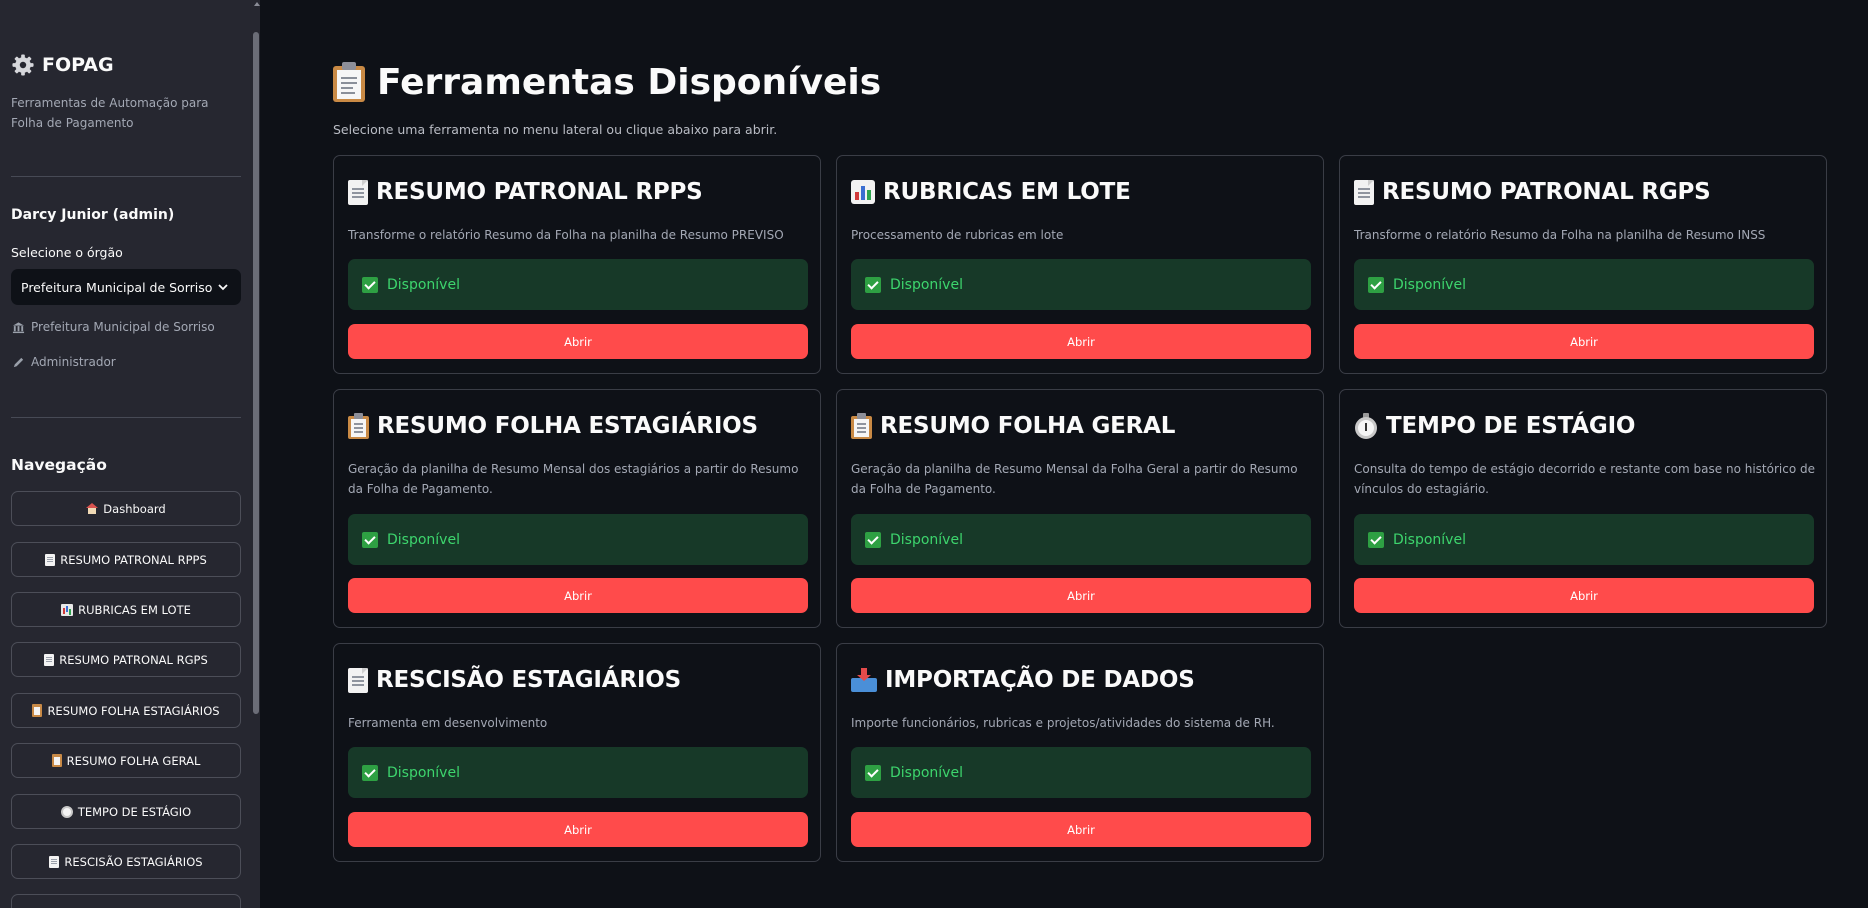 This screenshot has height=908, width=1868. I want to click on card-title-text: RESCISÃO ESTAGIÁRIOS, so click(528, 680).